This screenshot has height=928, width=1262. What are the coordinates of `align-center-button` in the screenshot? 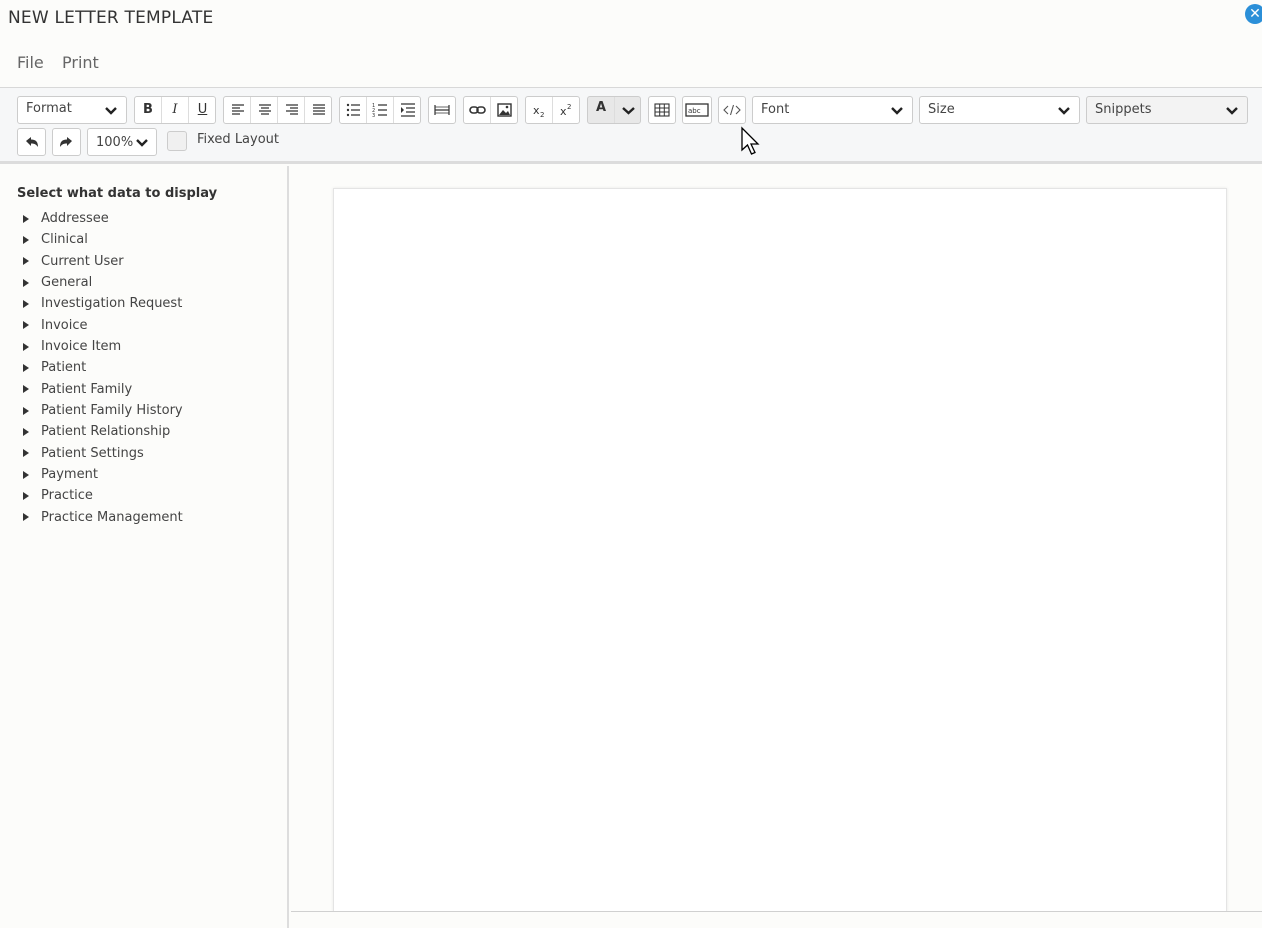 It's located at (264, 110).